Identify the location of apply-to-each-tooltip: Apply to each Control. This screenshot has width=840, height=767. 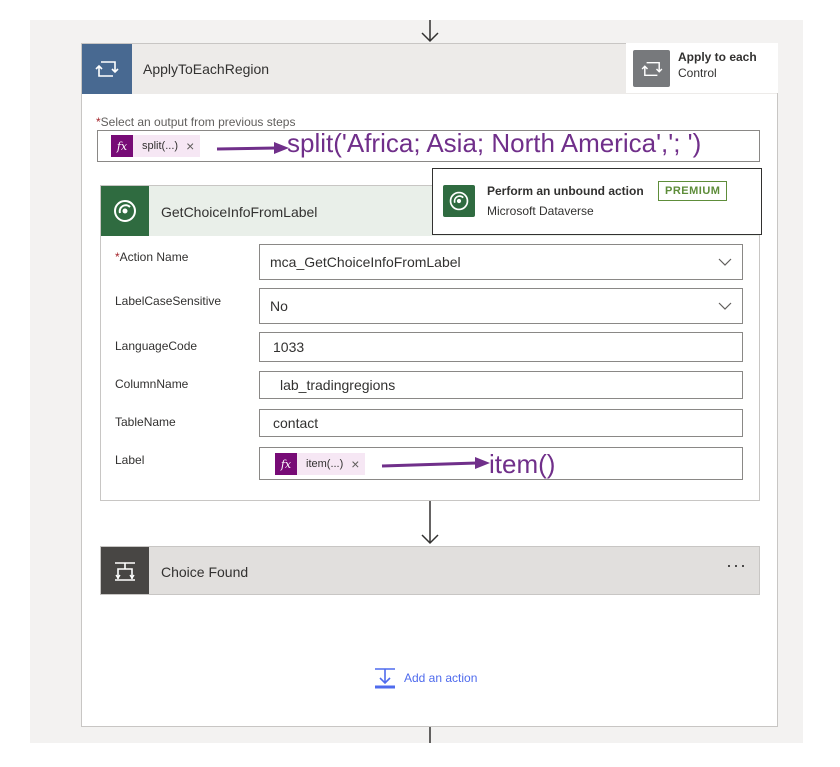
(702, 68).